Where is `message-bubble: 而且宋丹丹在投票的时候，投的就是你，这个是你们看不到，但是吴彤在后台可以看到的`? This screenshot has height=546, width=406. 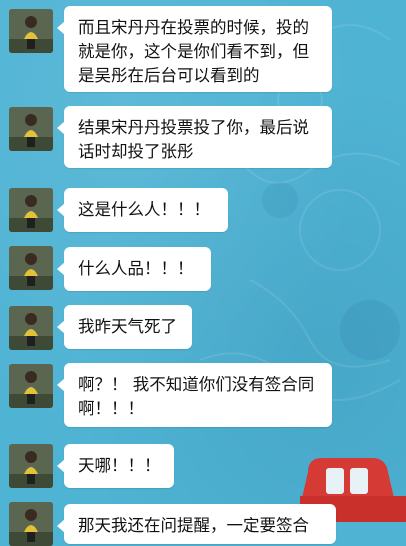
message-bubble: 而且宋丹丹在投票的时候，投的就是你，这个是你们看不到，但是吴彤在后台可以看到的 is located at coordinates (194, 49).